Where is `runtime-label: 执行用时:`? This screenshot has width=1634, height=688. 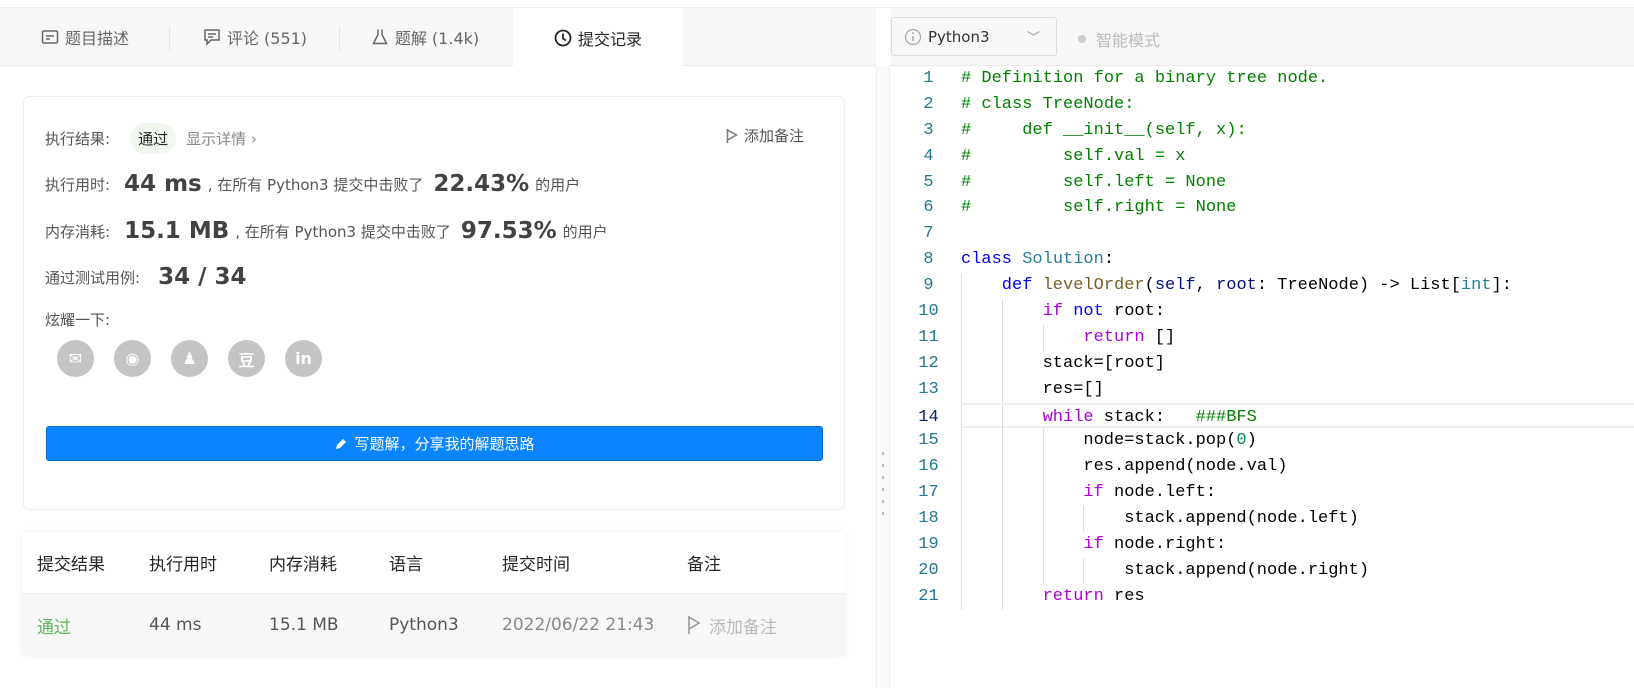
runtime-label: 执行用时: is located at coordinates (78, 184).